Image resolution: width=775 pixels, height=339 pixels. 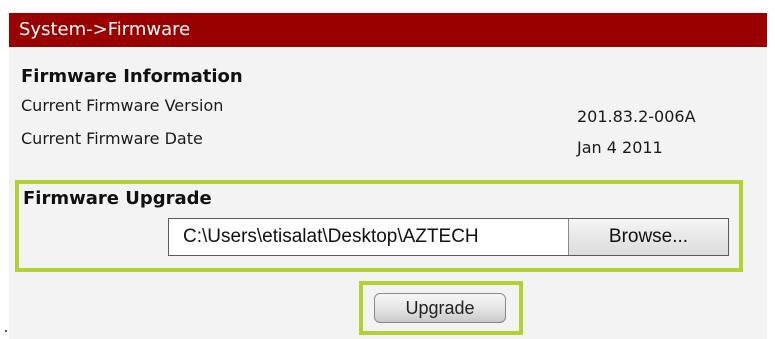 I want to click on firmware-information-title: Firmware Information, so click(x=132, y=76).